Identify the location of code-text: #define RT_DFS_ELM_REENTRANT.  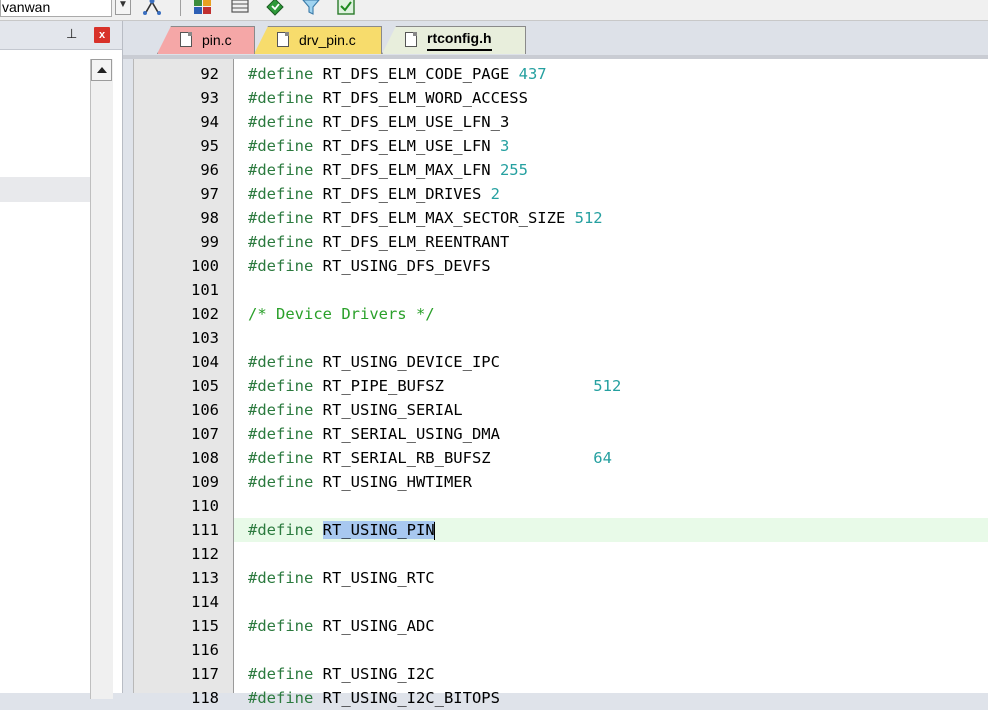
(378, 242).